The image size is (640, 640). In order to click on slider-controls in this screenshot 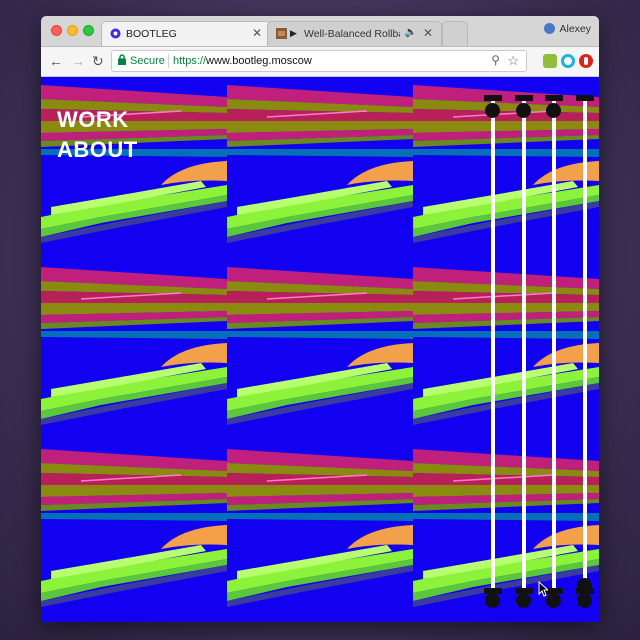, I will do `click(537, 350)`.